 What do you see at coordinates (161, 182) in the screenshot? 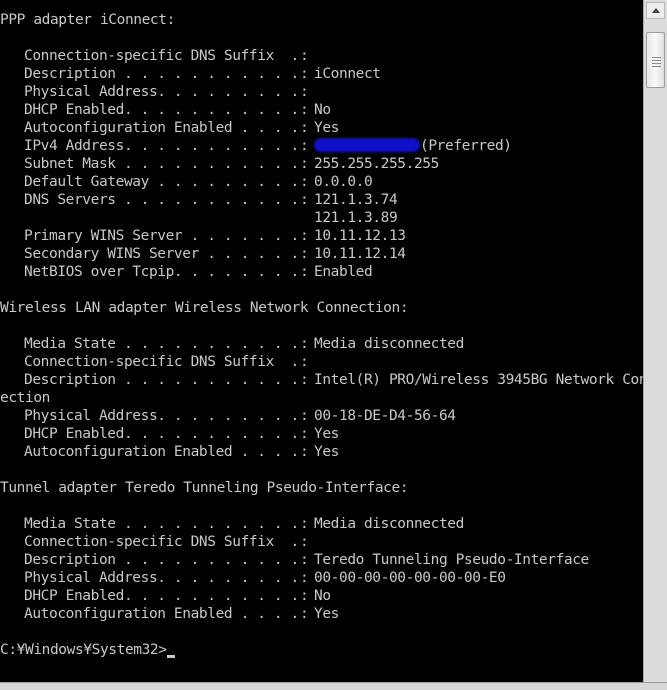
I see `config-label: Default Gateway . . . . . . . . .` at bounding box center [161, 182].